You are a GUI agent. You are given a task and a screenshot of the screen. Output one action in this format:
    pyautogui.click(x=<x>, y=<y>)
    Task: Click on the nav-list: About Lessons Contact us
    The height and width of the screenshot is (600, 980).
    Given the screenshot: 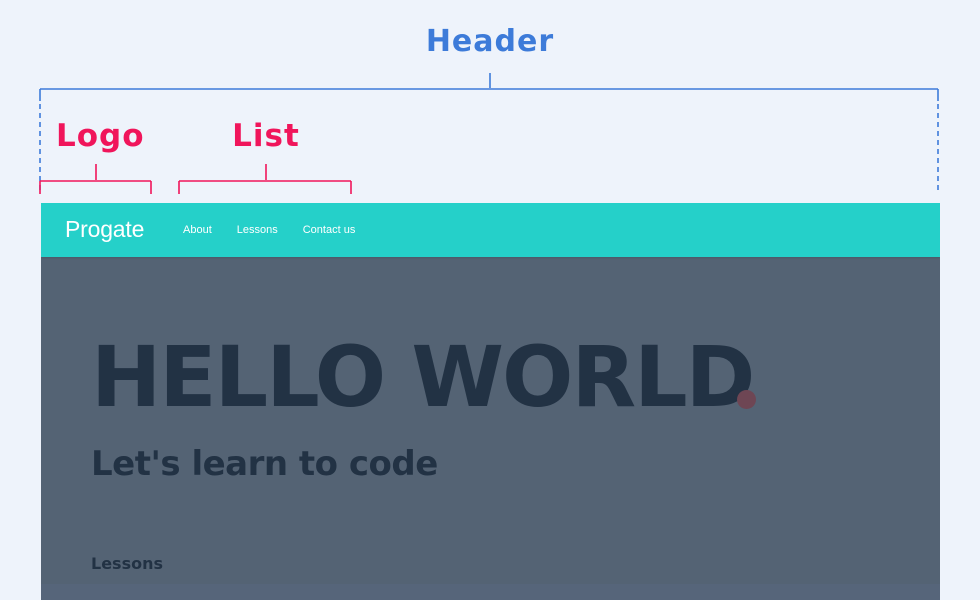 What is the action you would take?
    pyautogui.click(x=269, y=230)
    